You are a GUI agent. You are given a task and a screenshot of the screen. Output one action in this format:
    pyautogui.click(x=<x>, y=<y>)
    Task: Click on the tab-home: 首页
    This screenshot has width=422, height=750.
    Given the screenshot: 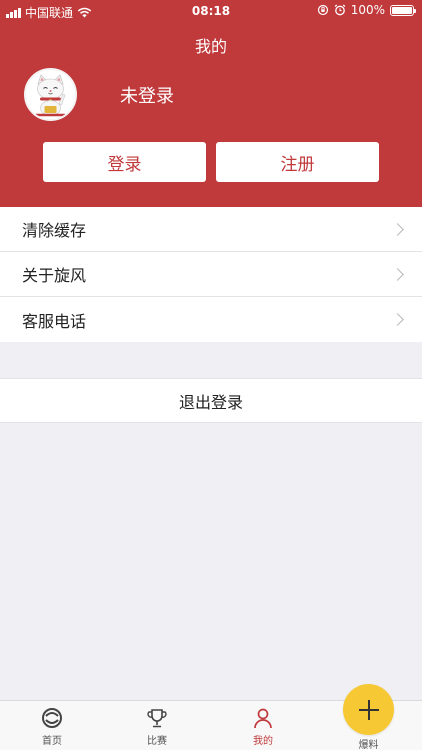 What is the action you would take?
    pyautogui.click(x=52, y=727)
    